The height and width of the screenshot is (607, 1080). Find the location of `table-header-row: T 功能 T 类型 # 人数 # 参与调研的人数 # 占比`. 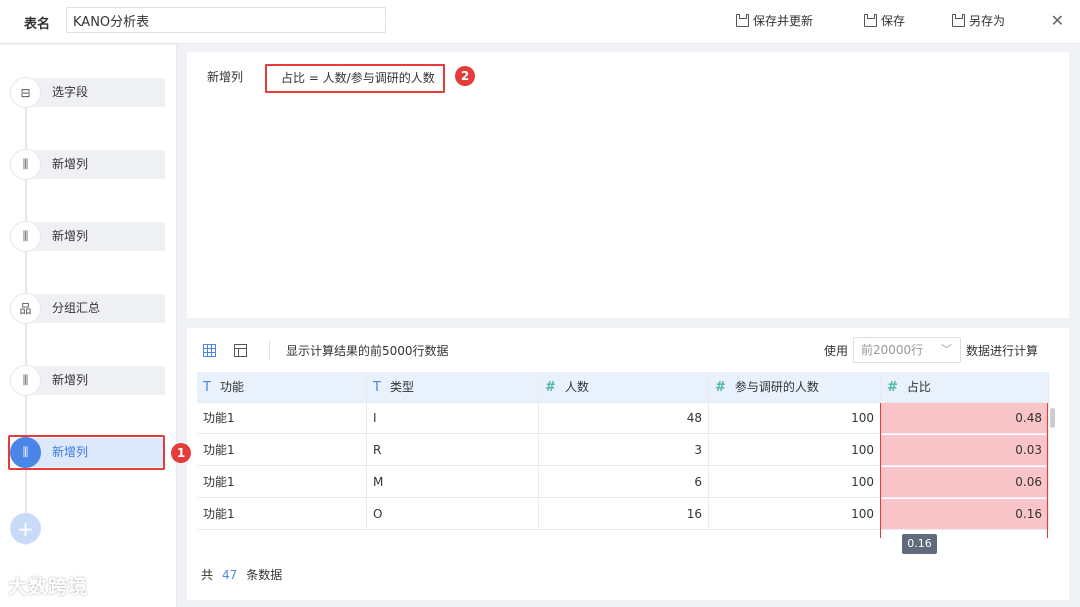

table-header-row: T 功能 T 类型 # 人数 # 参与调研的人数 # 占比 is located at coordinates (623, 387).